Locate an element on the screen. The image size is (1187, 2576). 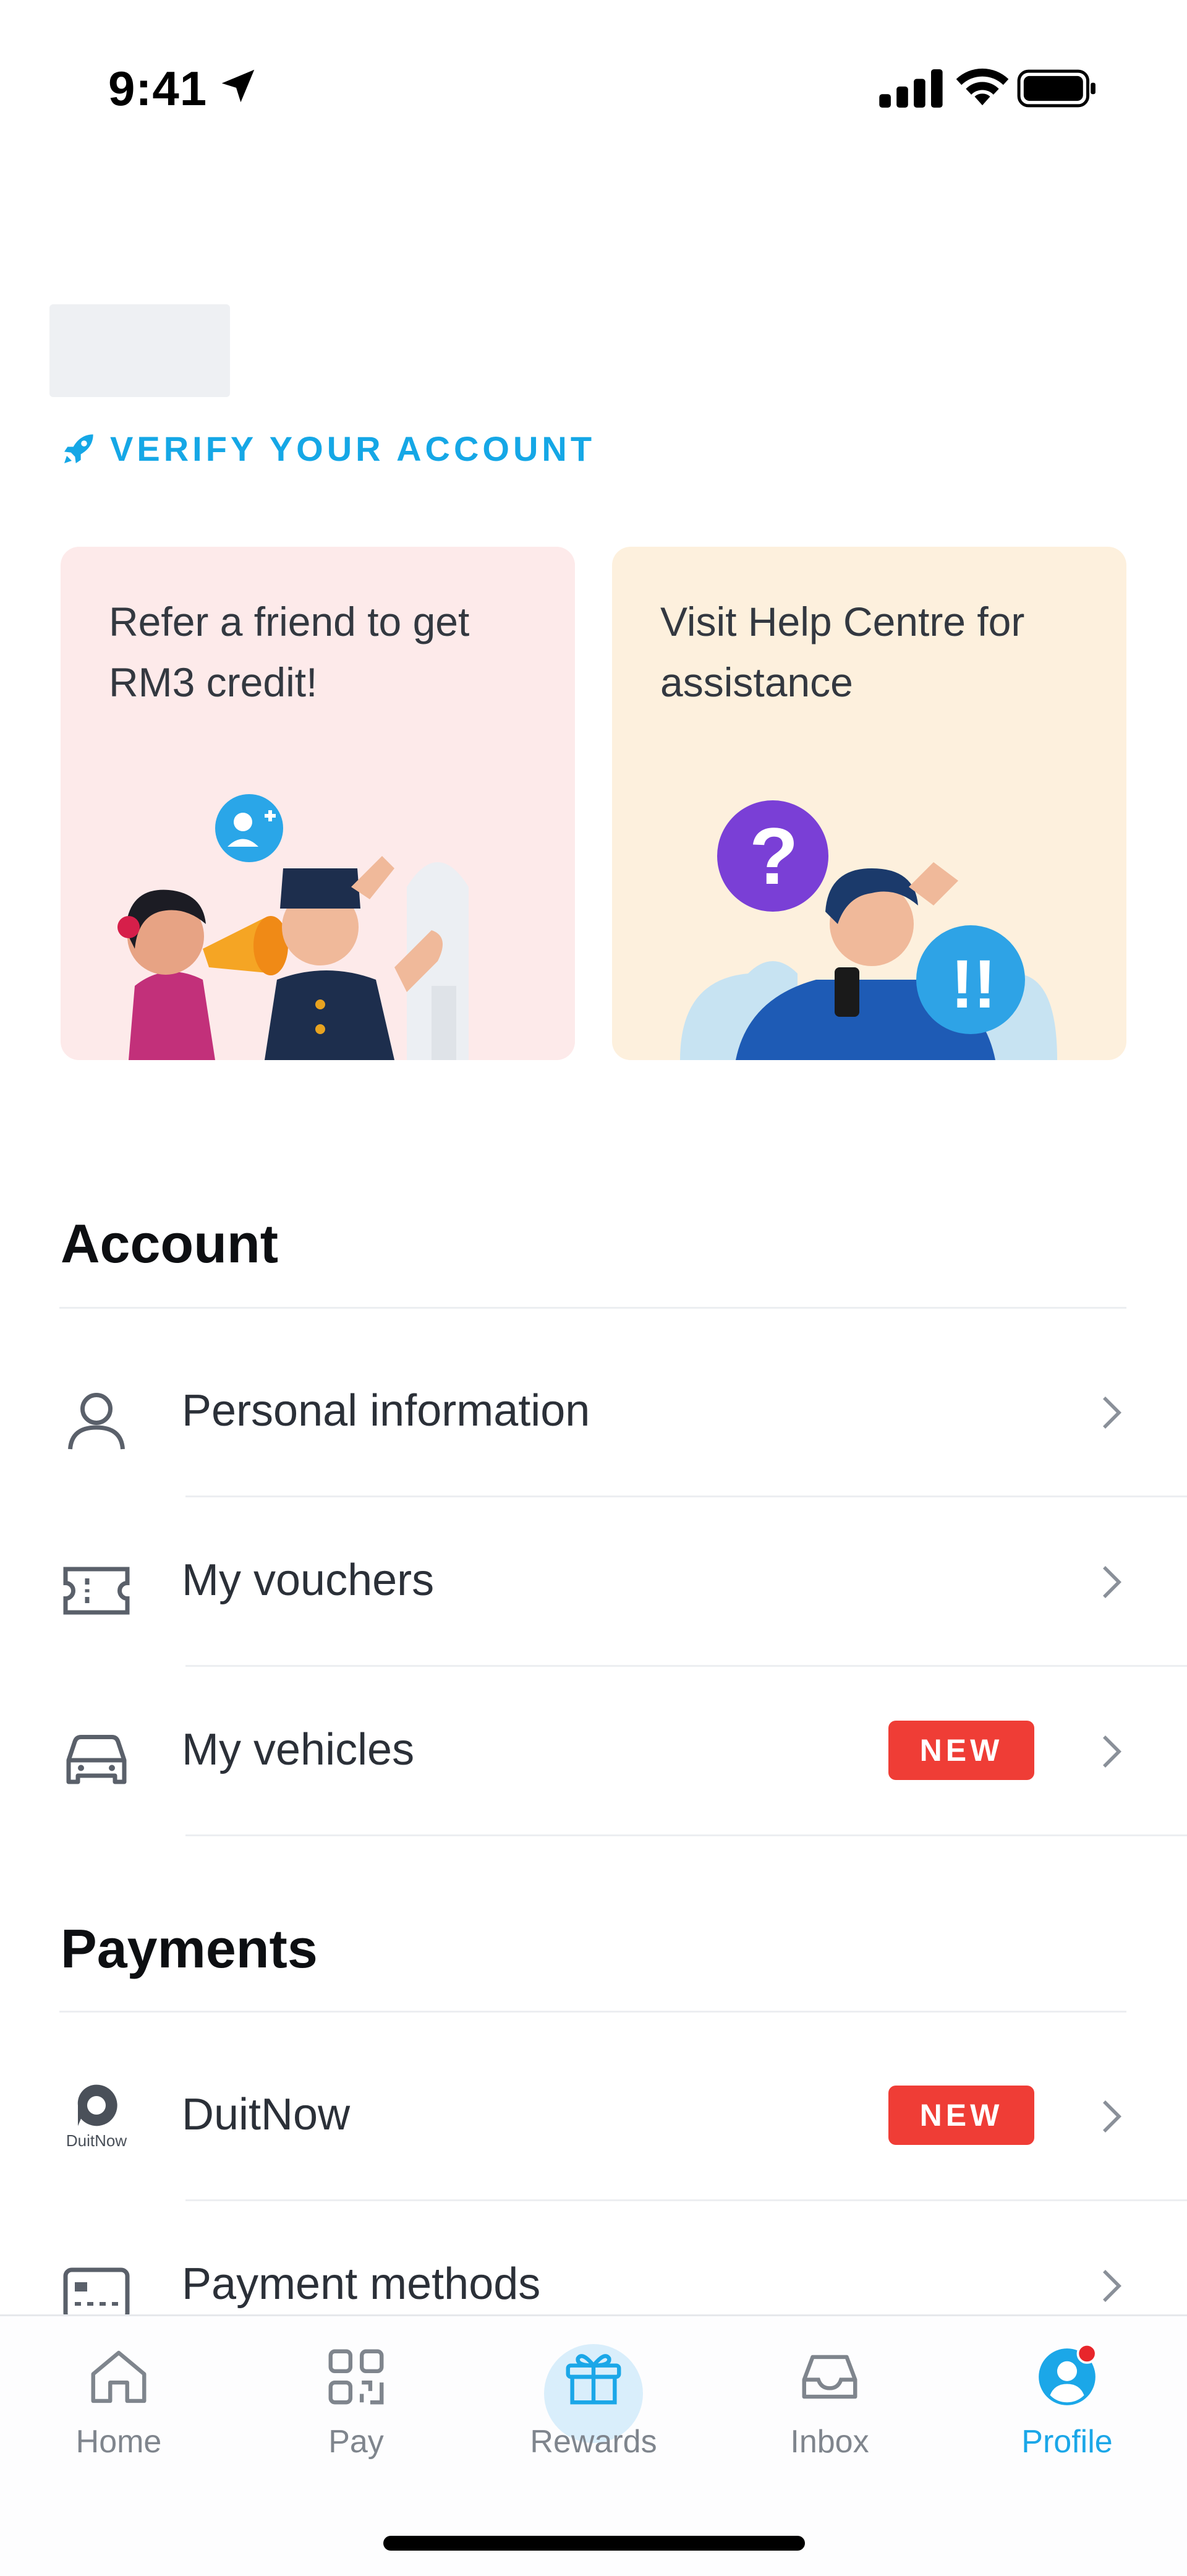
status-time: 9:41 is located at coordinates (158, 88).